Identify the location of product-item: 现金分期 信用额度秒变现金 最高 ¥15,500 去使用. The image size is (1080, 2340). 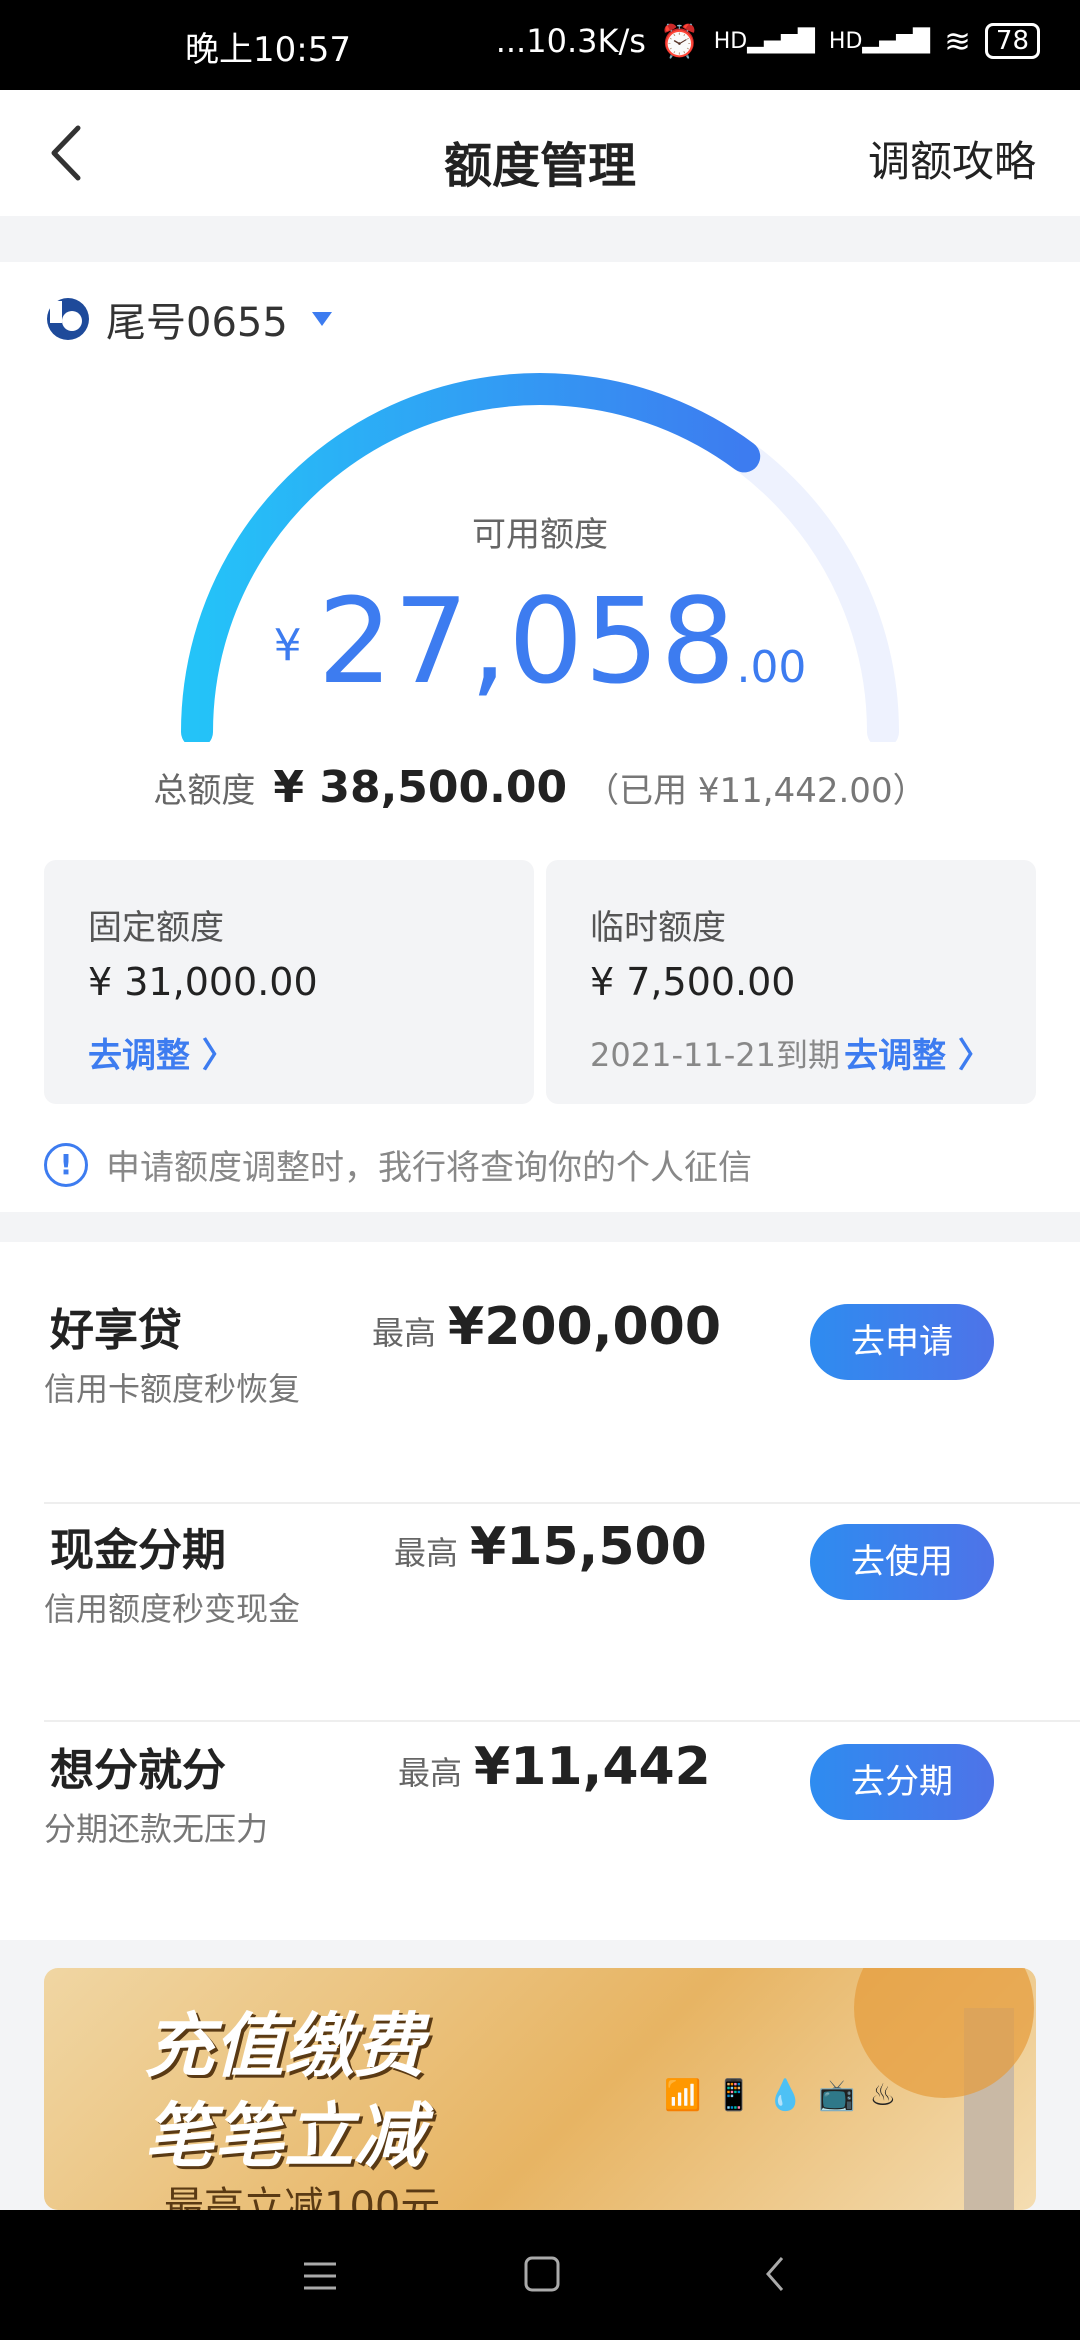
(540, 1572).